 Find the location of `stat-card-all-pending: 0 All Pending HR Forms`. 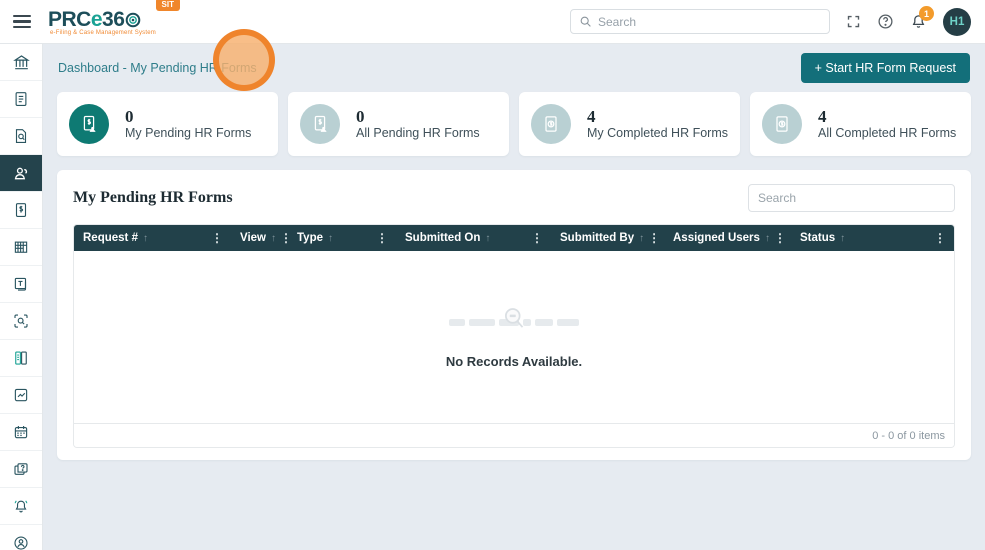

stat-card-all-pending: 0 All Pending HR Forms is located at coordinates (398, 124).